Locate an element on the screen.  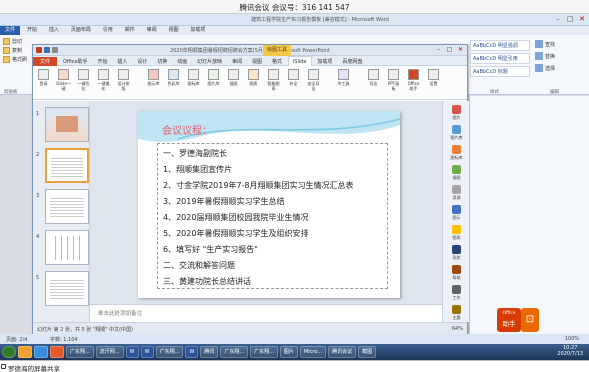
browser-icon is located at coordinates (41, 352).